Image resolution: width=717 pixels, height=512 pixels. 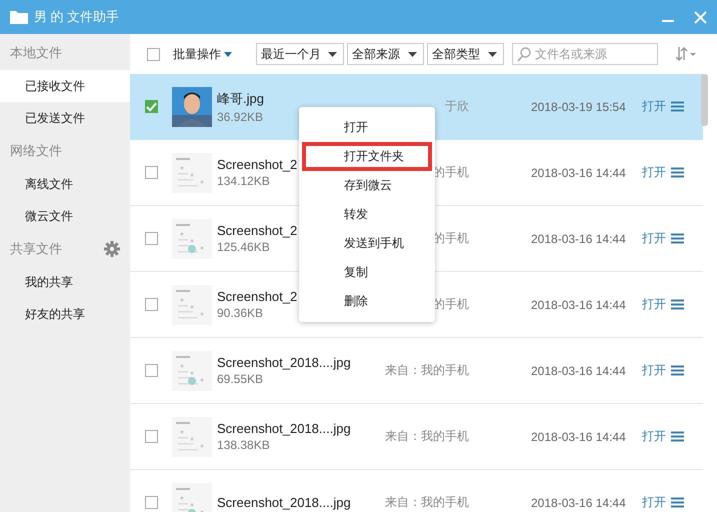 What do you see at coordinates (36, 53) in the screenshot?
I see `sidebar-heading: 本地文件` at bounding box center [36, 53].